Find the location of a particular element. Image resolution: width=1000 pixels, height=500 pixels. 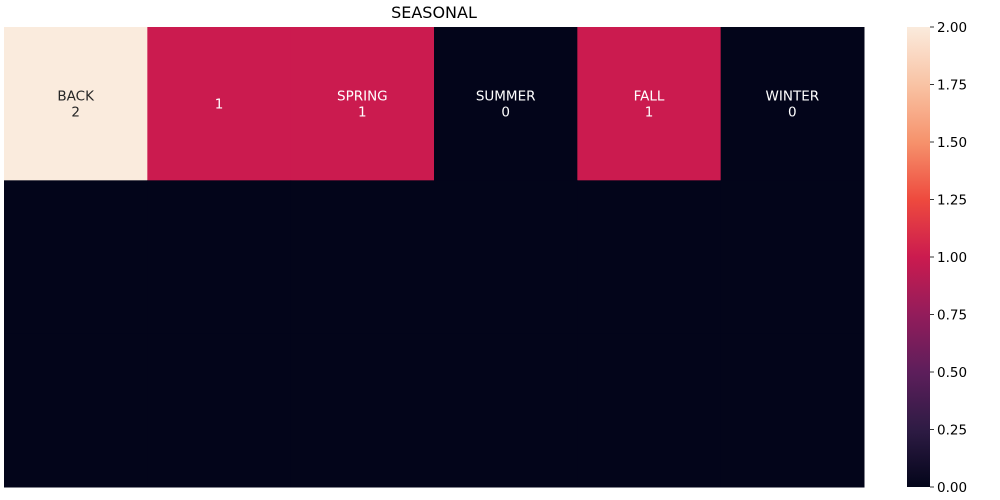

heatmap-cell-r2-c3 is located at coordinates (506, 410).